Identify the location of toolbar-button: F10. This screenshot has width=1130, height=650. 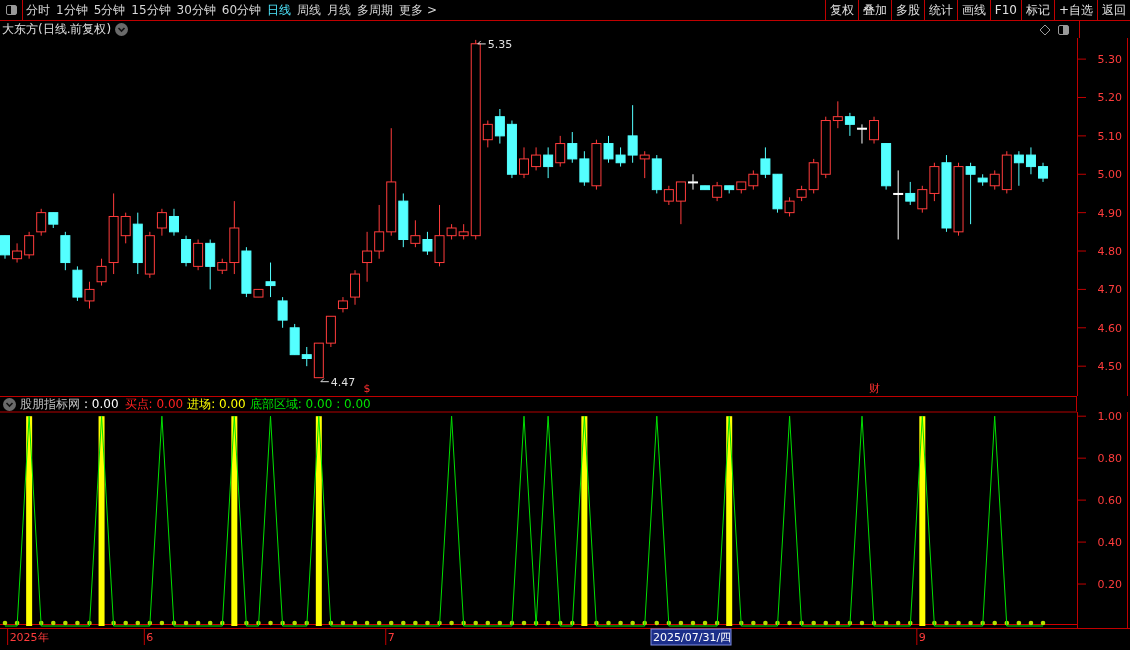
(1005, 10).